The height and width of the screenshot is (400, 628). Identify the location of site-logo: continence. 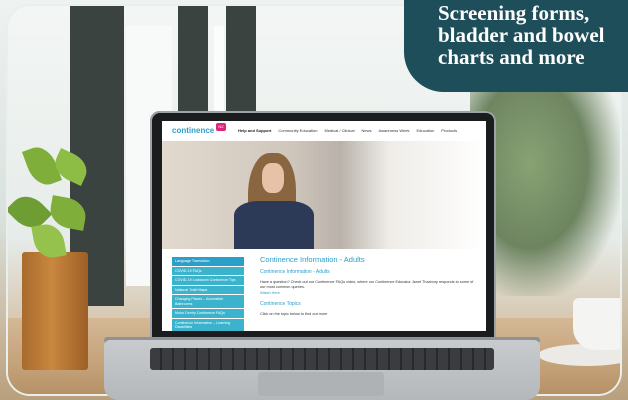
(193, 130).